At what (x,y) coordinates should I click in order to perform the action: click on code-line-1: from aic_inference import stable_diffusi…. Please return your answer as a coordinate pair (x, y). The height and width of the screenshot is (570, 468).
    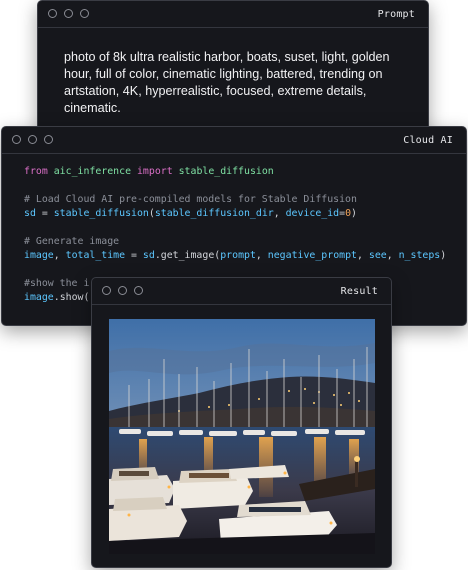
    Looking at the image, I should click on (149, 171).